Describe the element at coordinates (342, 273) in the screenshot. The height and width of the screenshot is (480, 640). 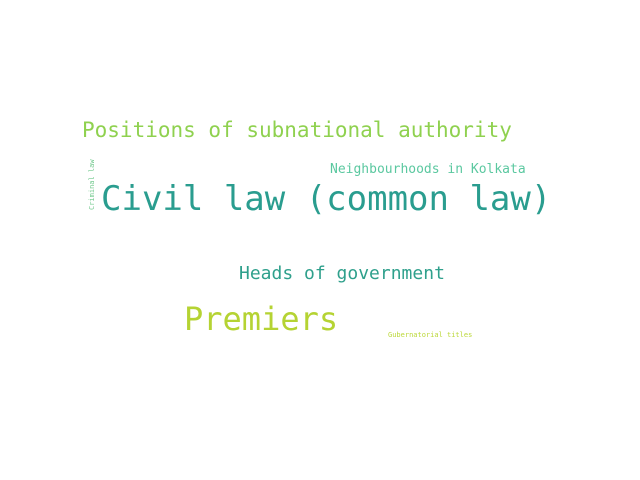
I see `word-heads-of-government: Heads of government` at that location.